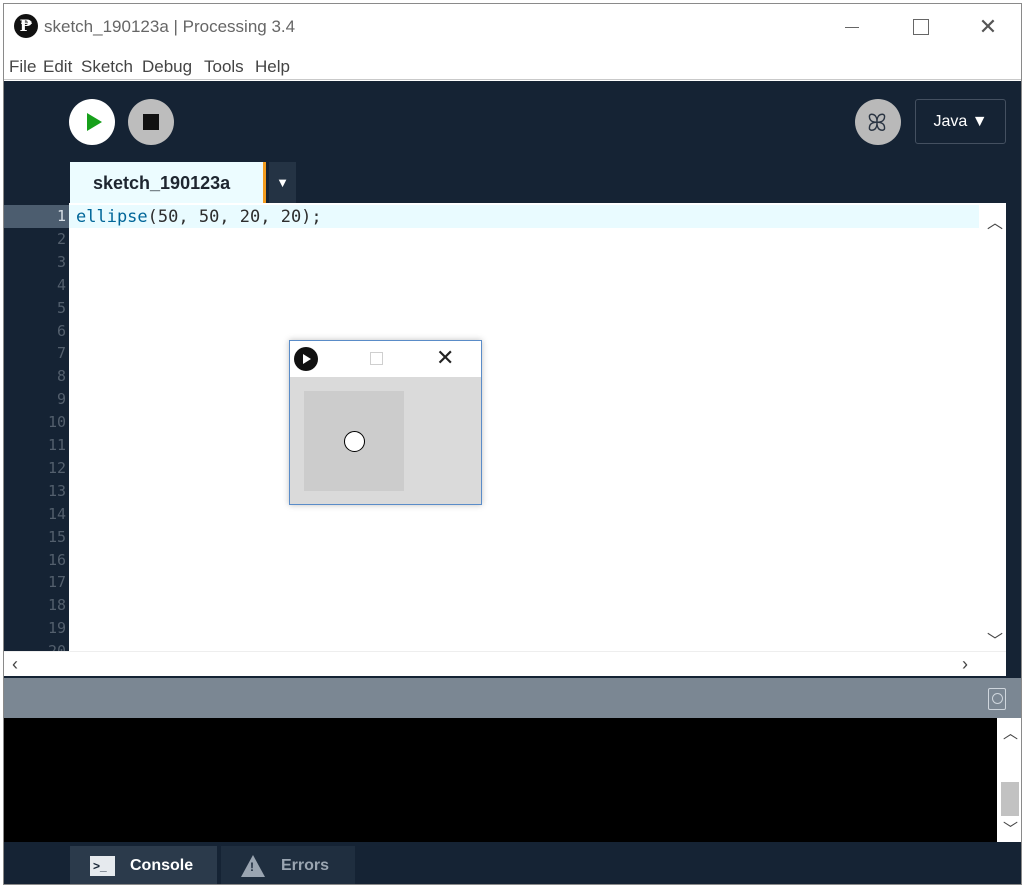  I want to click on line-number: 7, so click(61, 353).